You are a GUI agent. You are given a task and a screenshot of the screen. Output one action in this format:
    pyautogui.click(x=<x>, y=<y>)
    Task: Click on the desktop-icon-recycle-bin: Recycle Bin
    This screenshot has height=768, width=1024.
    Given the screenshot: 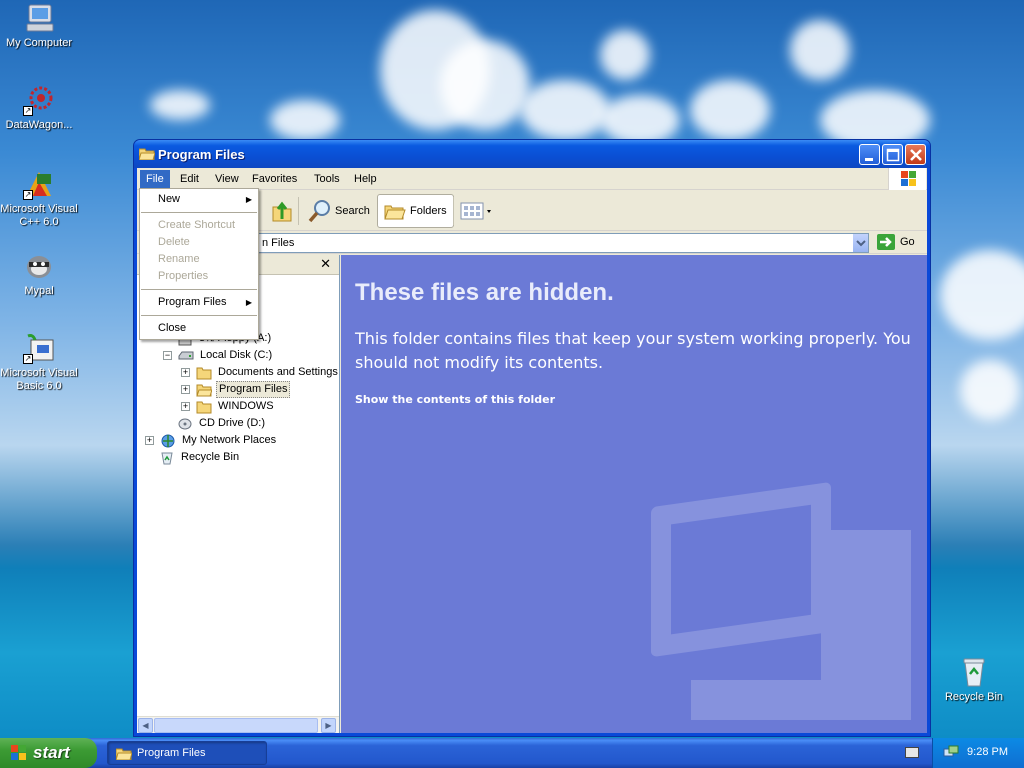 What is the action you would take?
    pyautogui.click(x=974, y=680)
    